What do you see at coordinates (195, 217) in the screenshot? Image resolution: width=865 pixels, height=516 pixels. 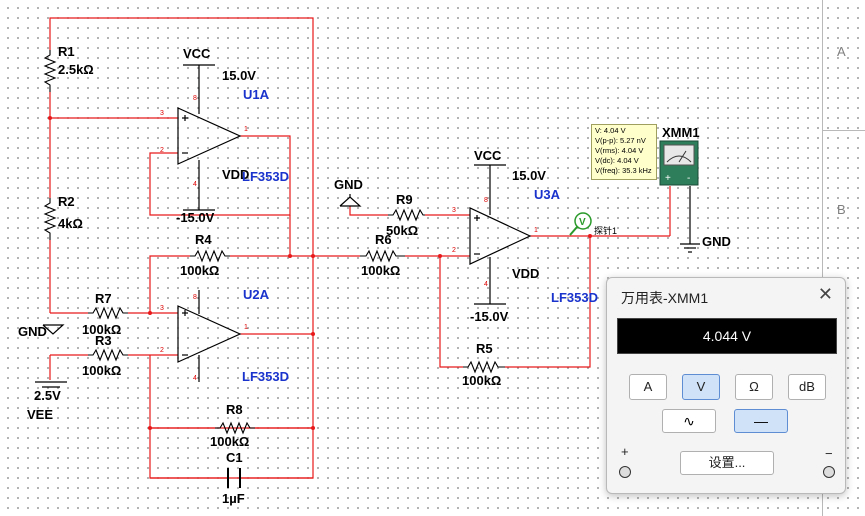 I see `value-vdd: -15.0V` at bounding box center [195, 217].